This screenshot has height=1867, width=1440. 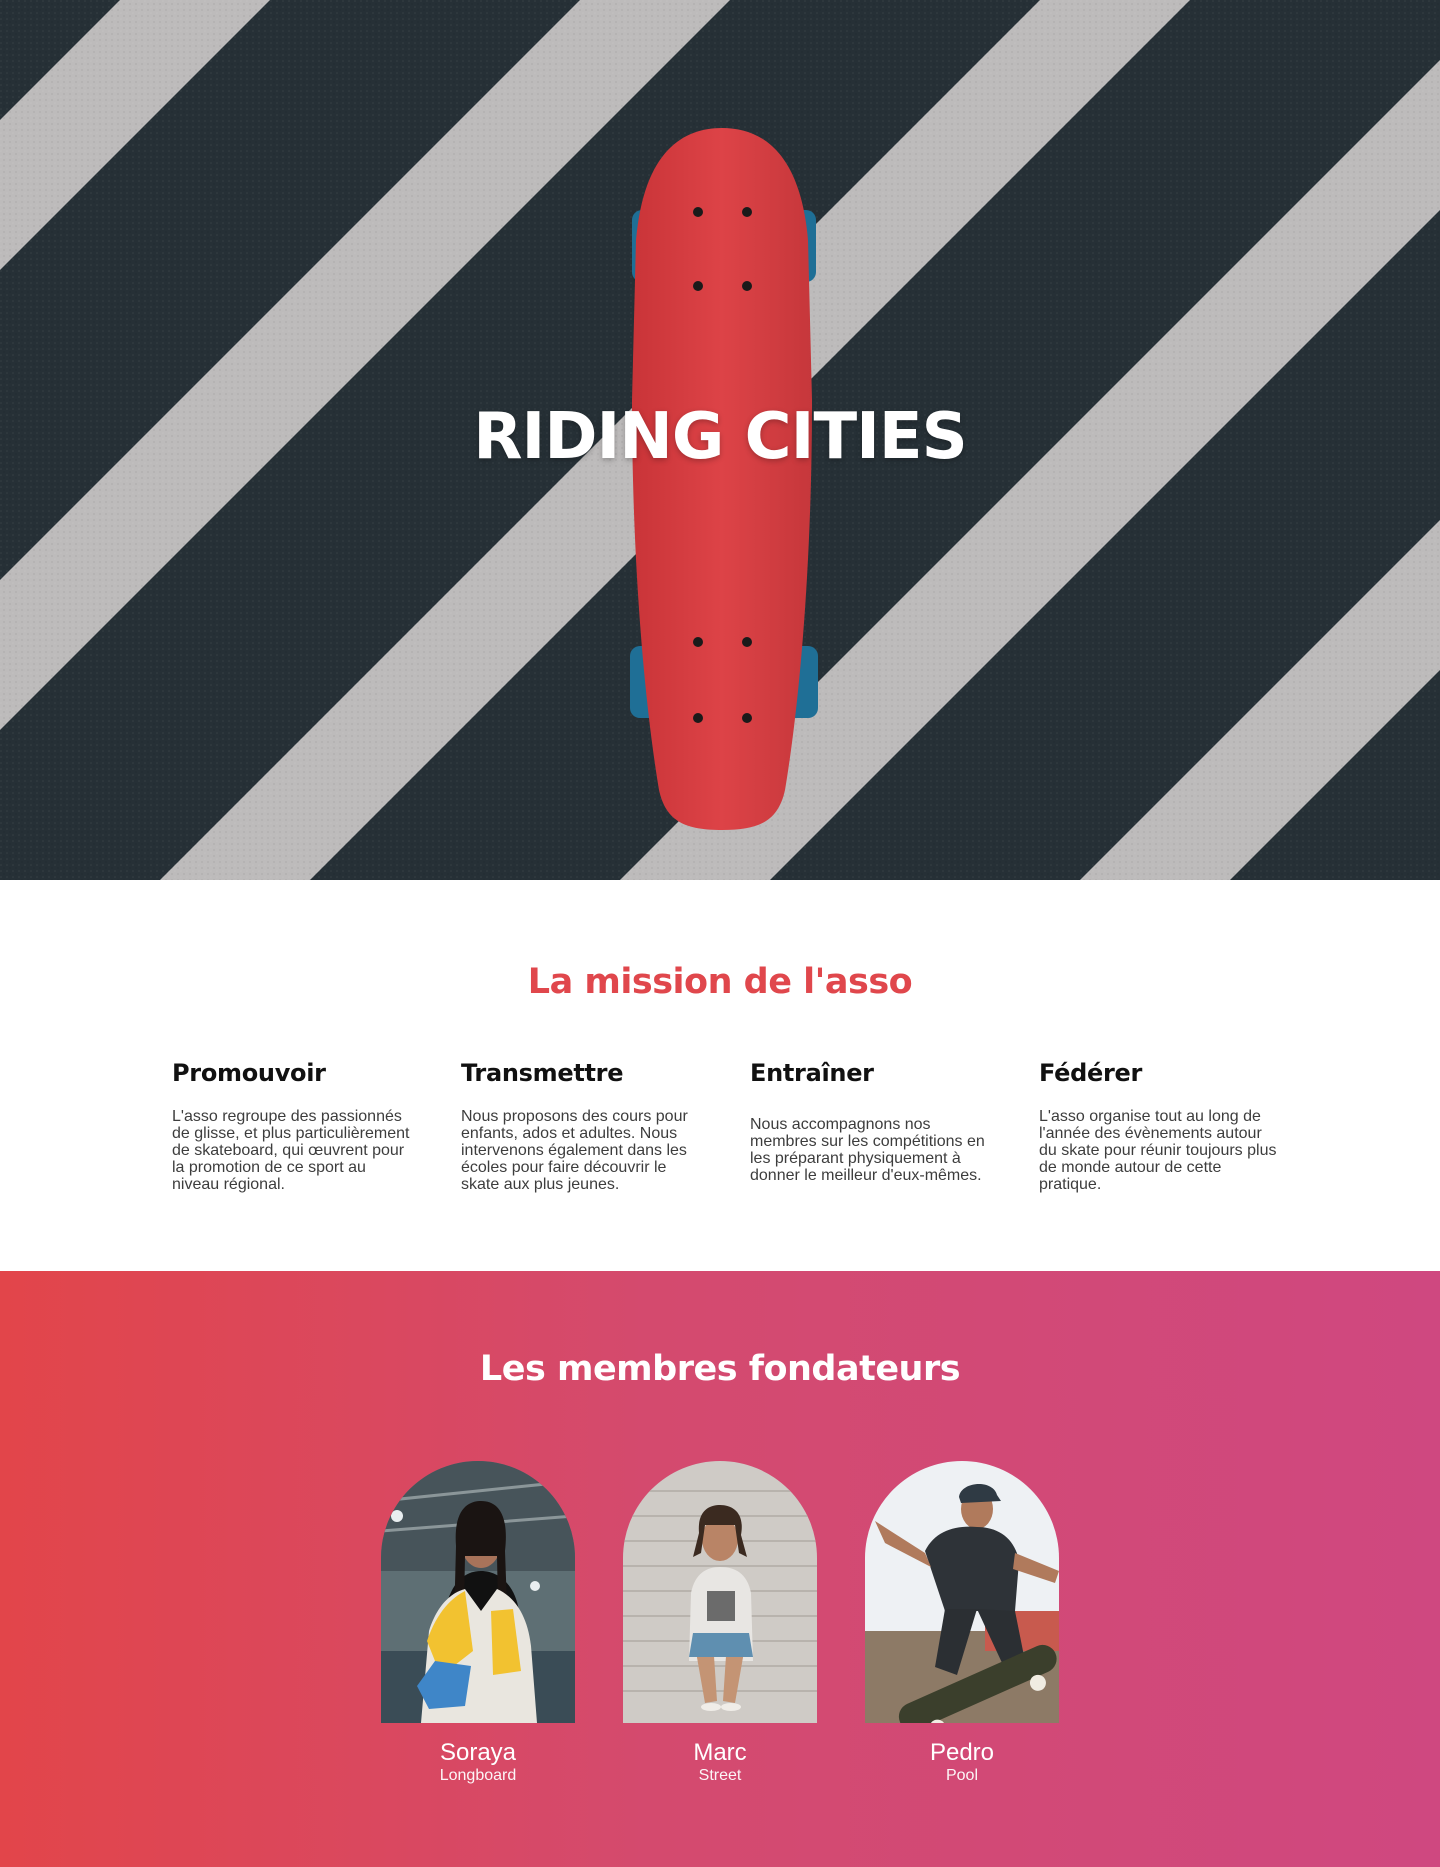 I want to click on member-card-marc: Marc Street, so click(x=720, y=1623).